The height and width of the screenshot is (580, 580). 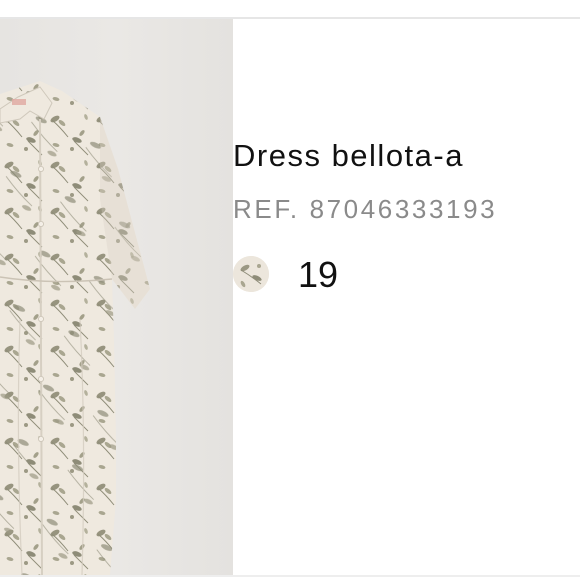 What do you see at coordinates (290, 576) in the screenshot?
I see `bottom-divider` at bounding box center [290, 576].